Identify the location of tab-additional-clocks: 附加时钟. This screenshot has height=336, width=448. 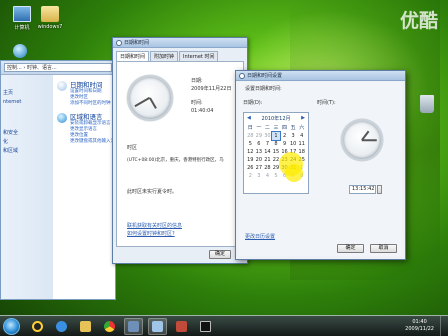
(164, 56).